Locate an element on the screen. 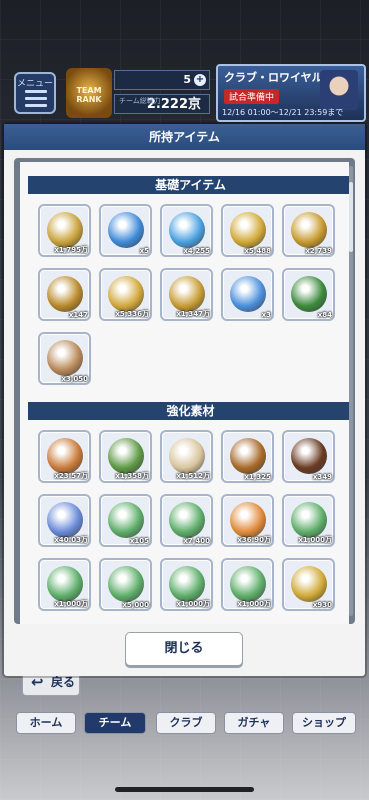 Image resolution: width=369 pixels, height=800 pixels. team-rank-badge: TEAM RANK is located at coordinates (89, 93).